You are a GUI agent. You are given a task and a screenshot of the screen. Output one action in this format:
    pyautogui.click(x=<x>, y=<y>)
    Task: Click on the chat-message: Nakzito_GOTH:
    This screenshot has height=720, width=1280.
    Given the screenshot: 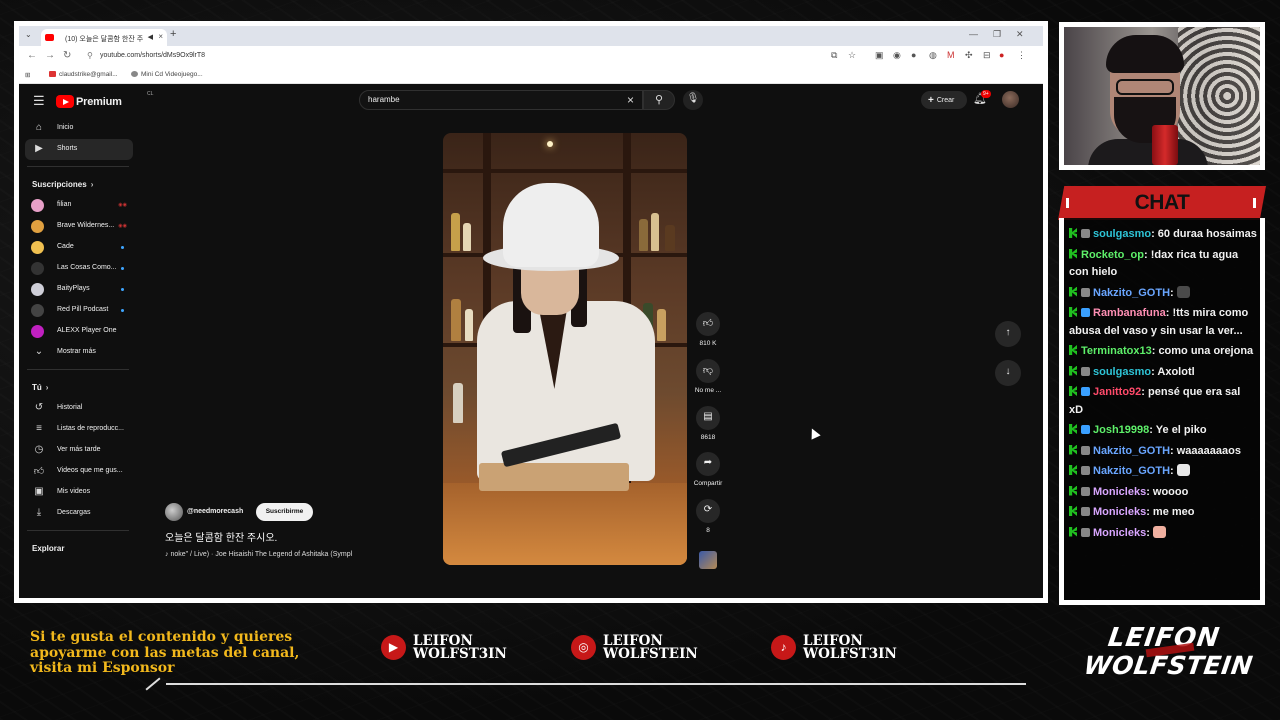 What is the action you would take?
    pyautogui.click(x=1163, y=472)
    